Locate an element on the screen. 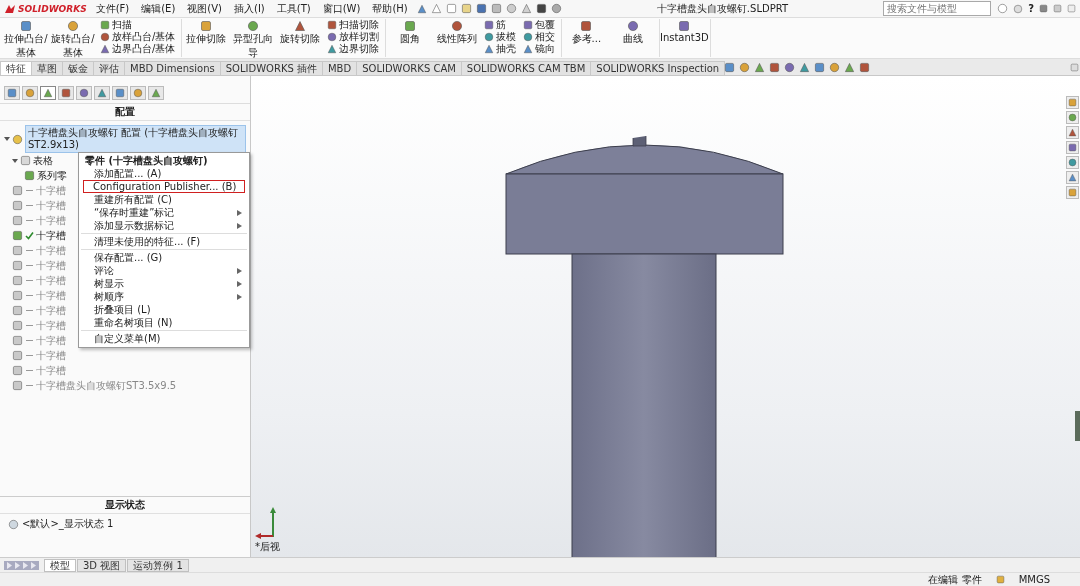 The width and height of the screenshot is (1080, 586). tree-item: 系列零 is located at coordinates (52, 175).